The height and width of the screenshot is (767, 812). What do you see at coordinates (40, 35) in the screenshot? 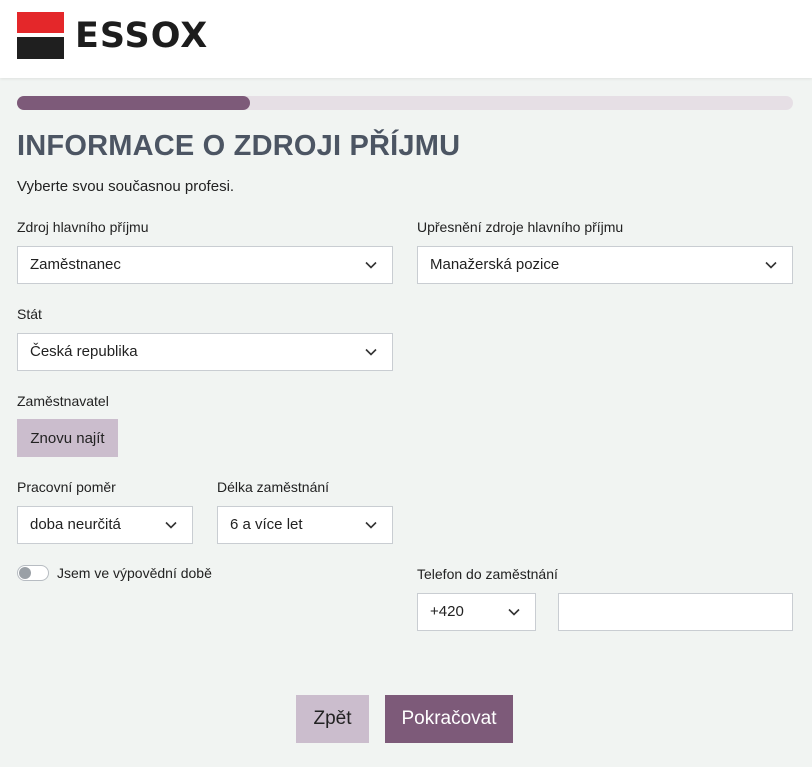
I see `essox-logo-icon` at bounding box center [40, 35].